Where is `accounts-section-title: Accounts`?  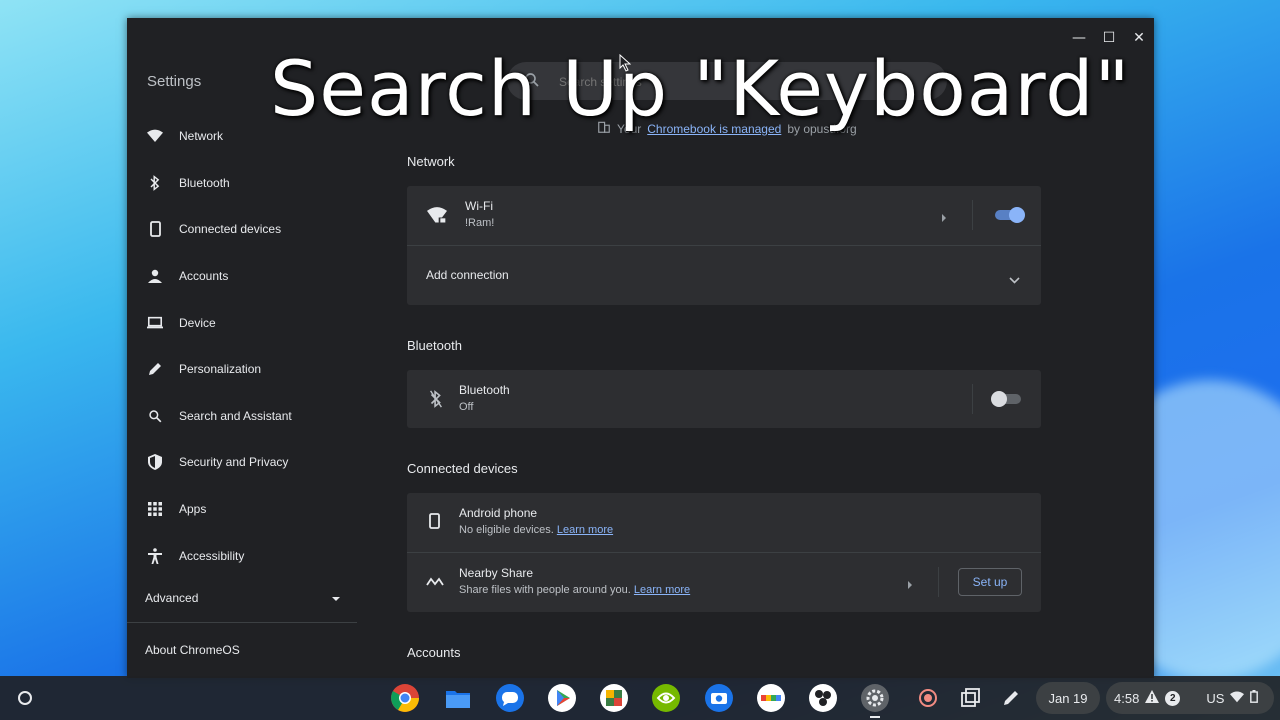
accounts-section-title: Accounts is located at coordinates (434, 652).